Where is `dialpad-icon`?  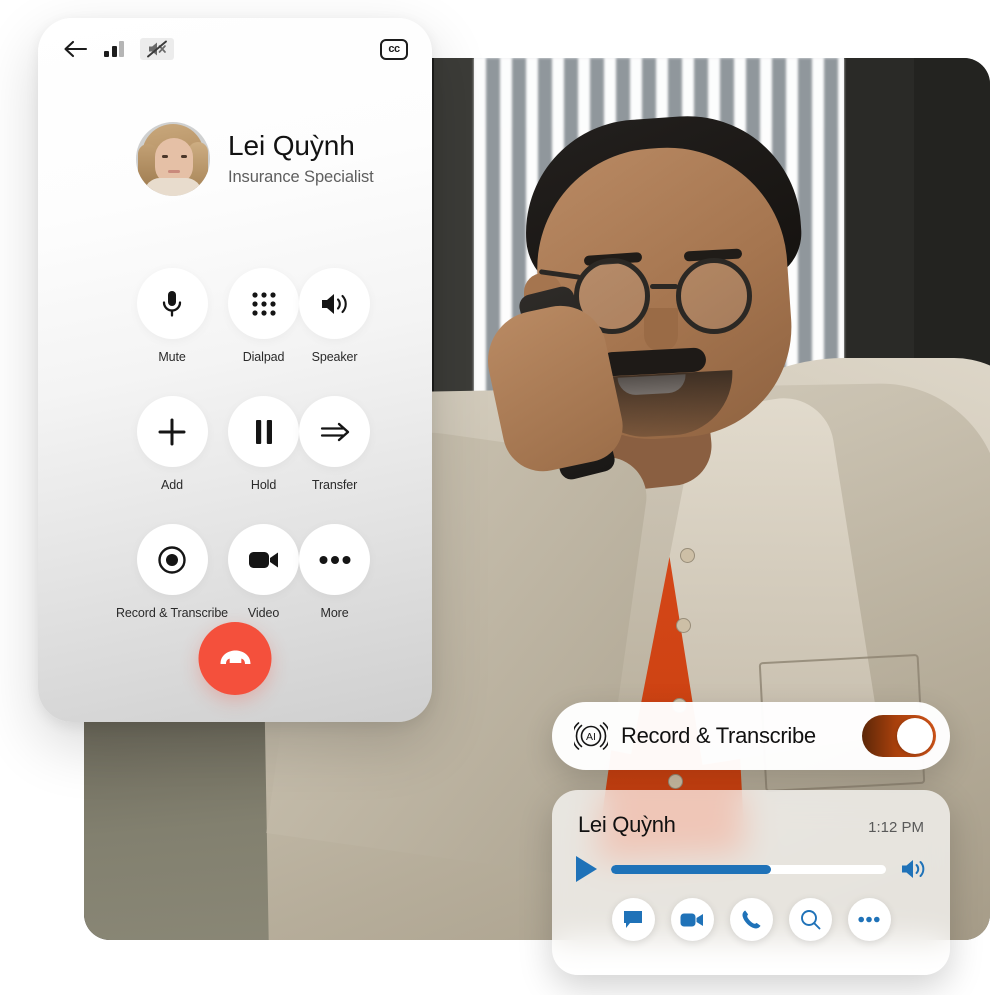
dialpad-icon is located at coordinates (263, 303).